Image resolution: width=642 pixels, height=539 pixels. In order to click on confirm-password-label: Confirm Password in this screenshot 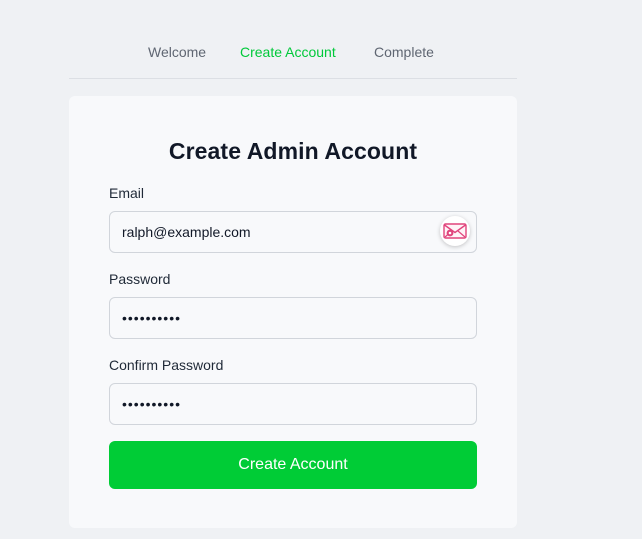, I will do `click(166, 365)`.